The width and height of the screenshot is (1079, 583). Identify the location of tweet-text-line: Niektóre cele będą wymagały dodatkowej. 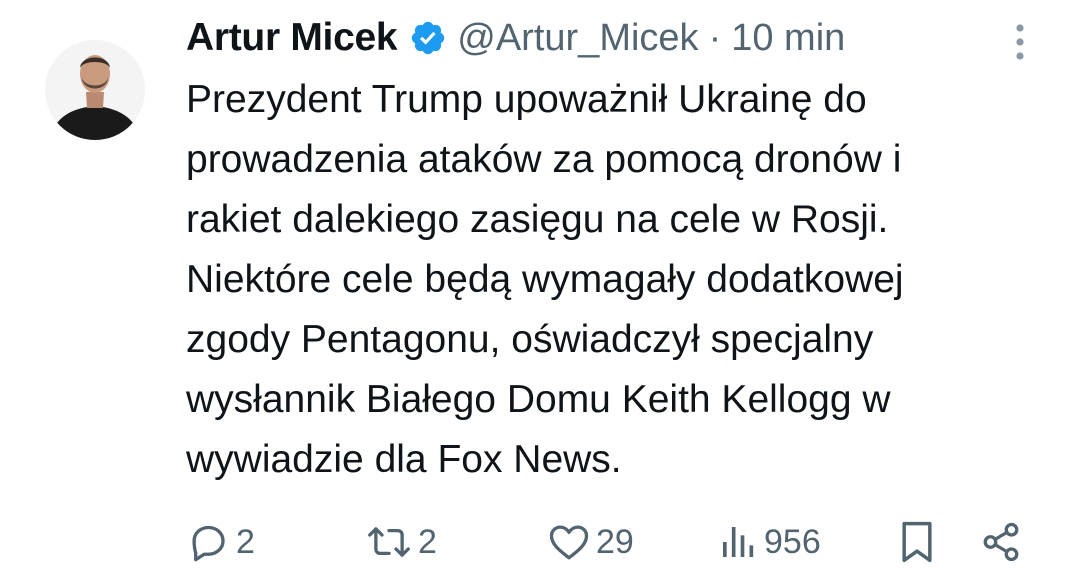
(545, 279).